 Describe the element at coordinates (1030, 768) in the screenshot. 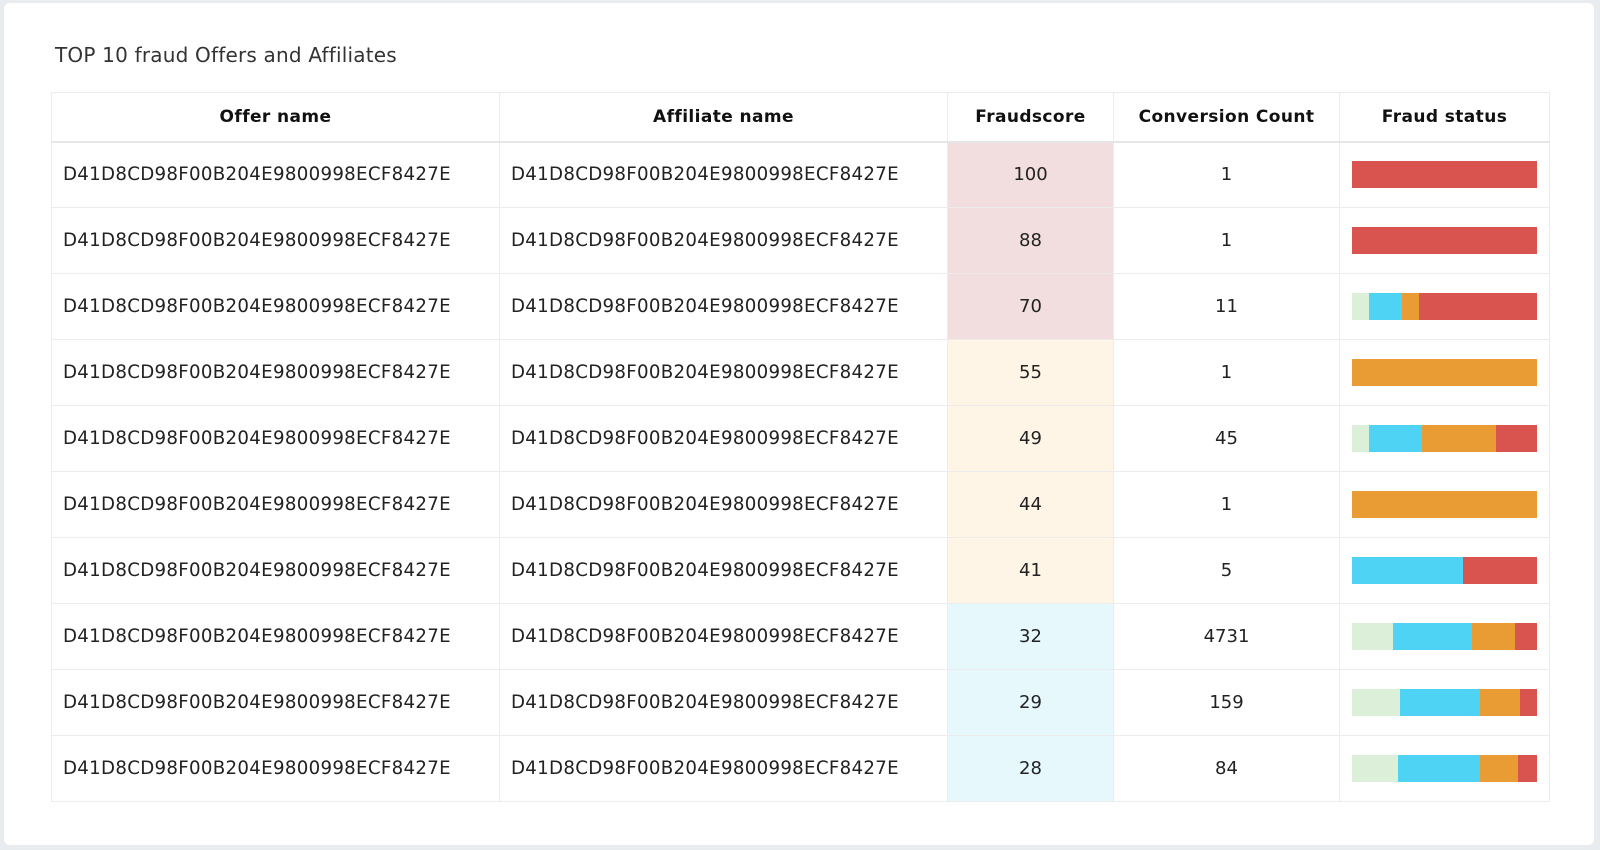

I see `fraudscore-cell: 28` at that location.